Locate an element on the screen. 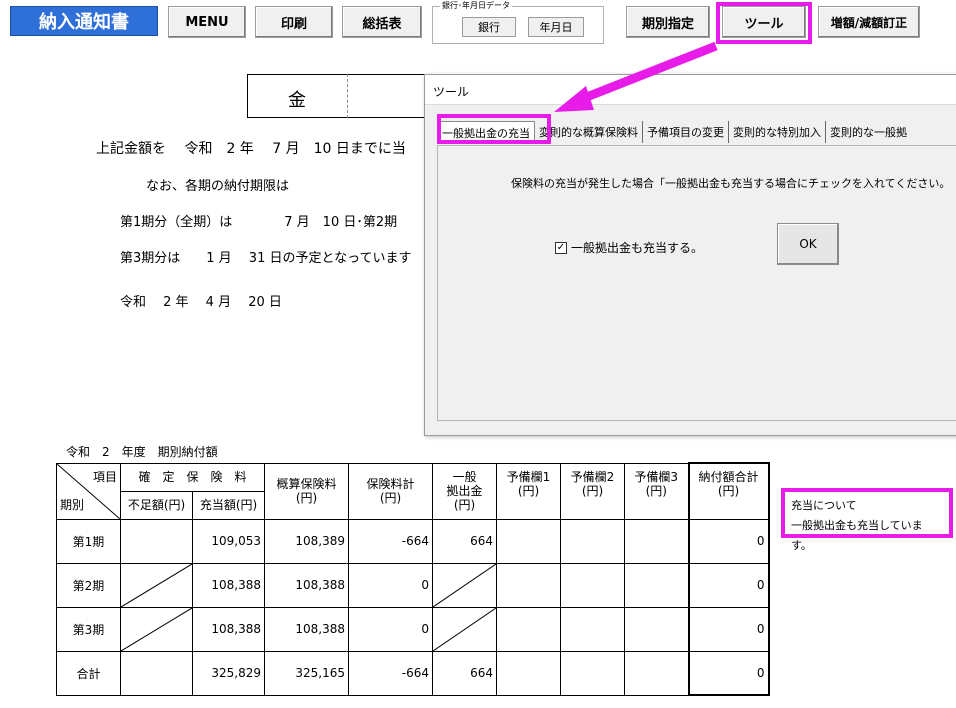 The image size is (956, 708). amount-label: 金 is located at coordinates (297, 100).